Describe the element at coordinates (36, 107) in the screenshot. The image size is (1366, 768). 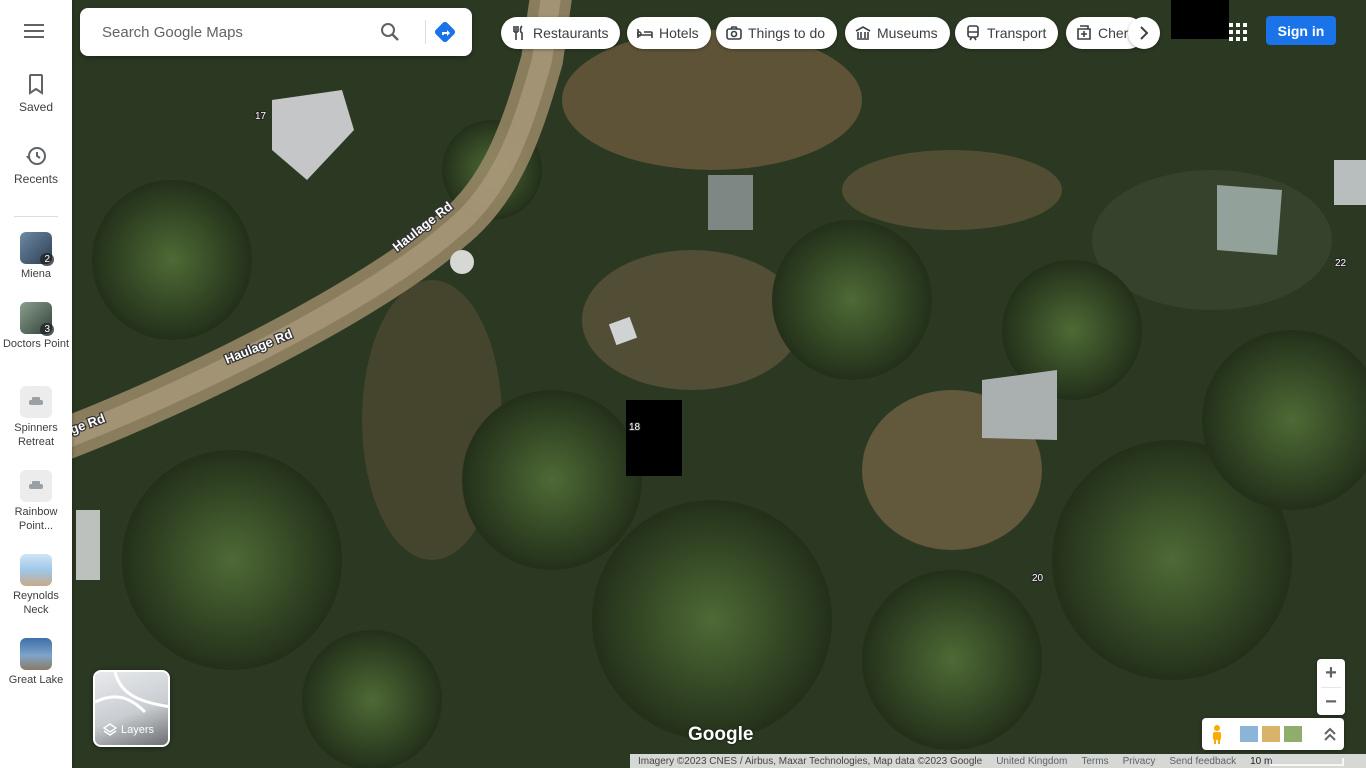
I see `saved-label: Saved` at that location.